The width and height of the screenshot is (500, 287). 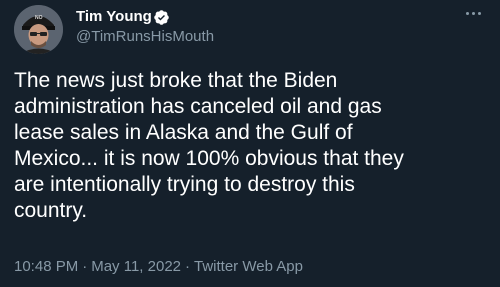 I want to click on tweet-source: Twitter Web App, so click(x=248, y=266).